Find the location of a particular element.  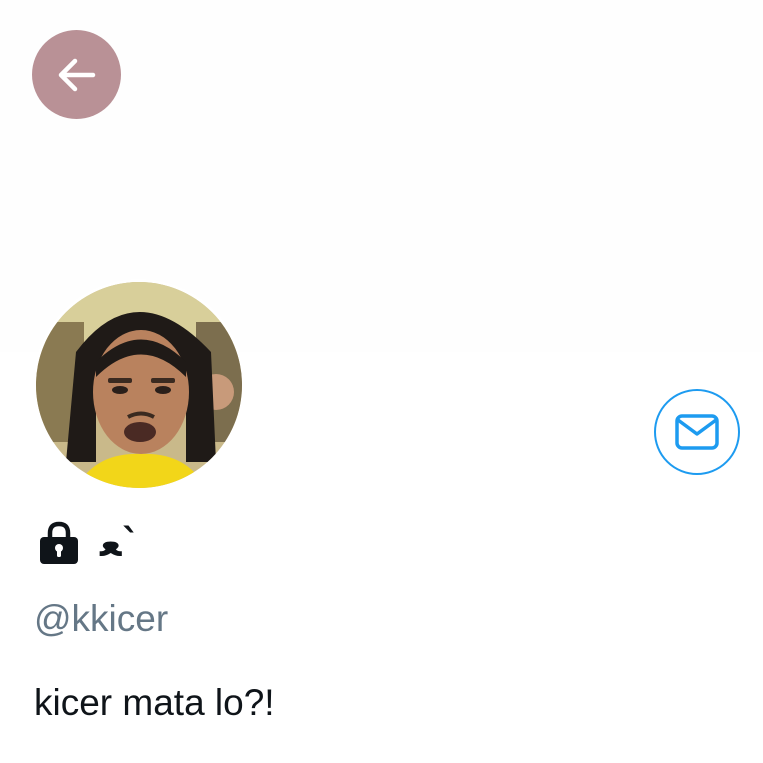

arrow-left-icon is located at coordinates (76, 74).